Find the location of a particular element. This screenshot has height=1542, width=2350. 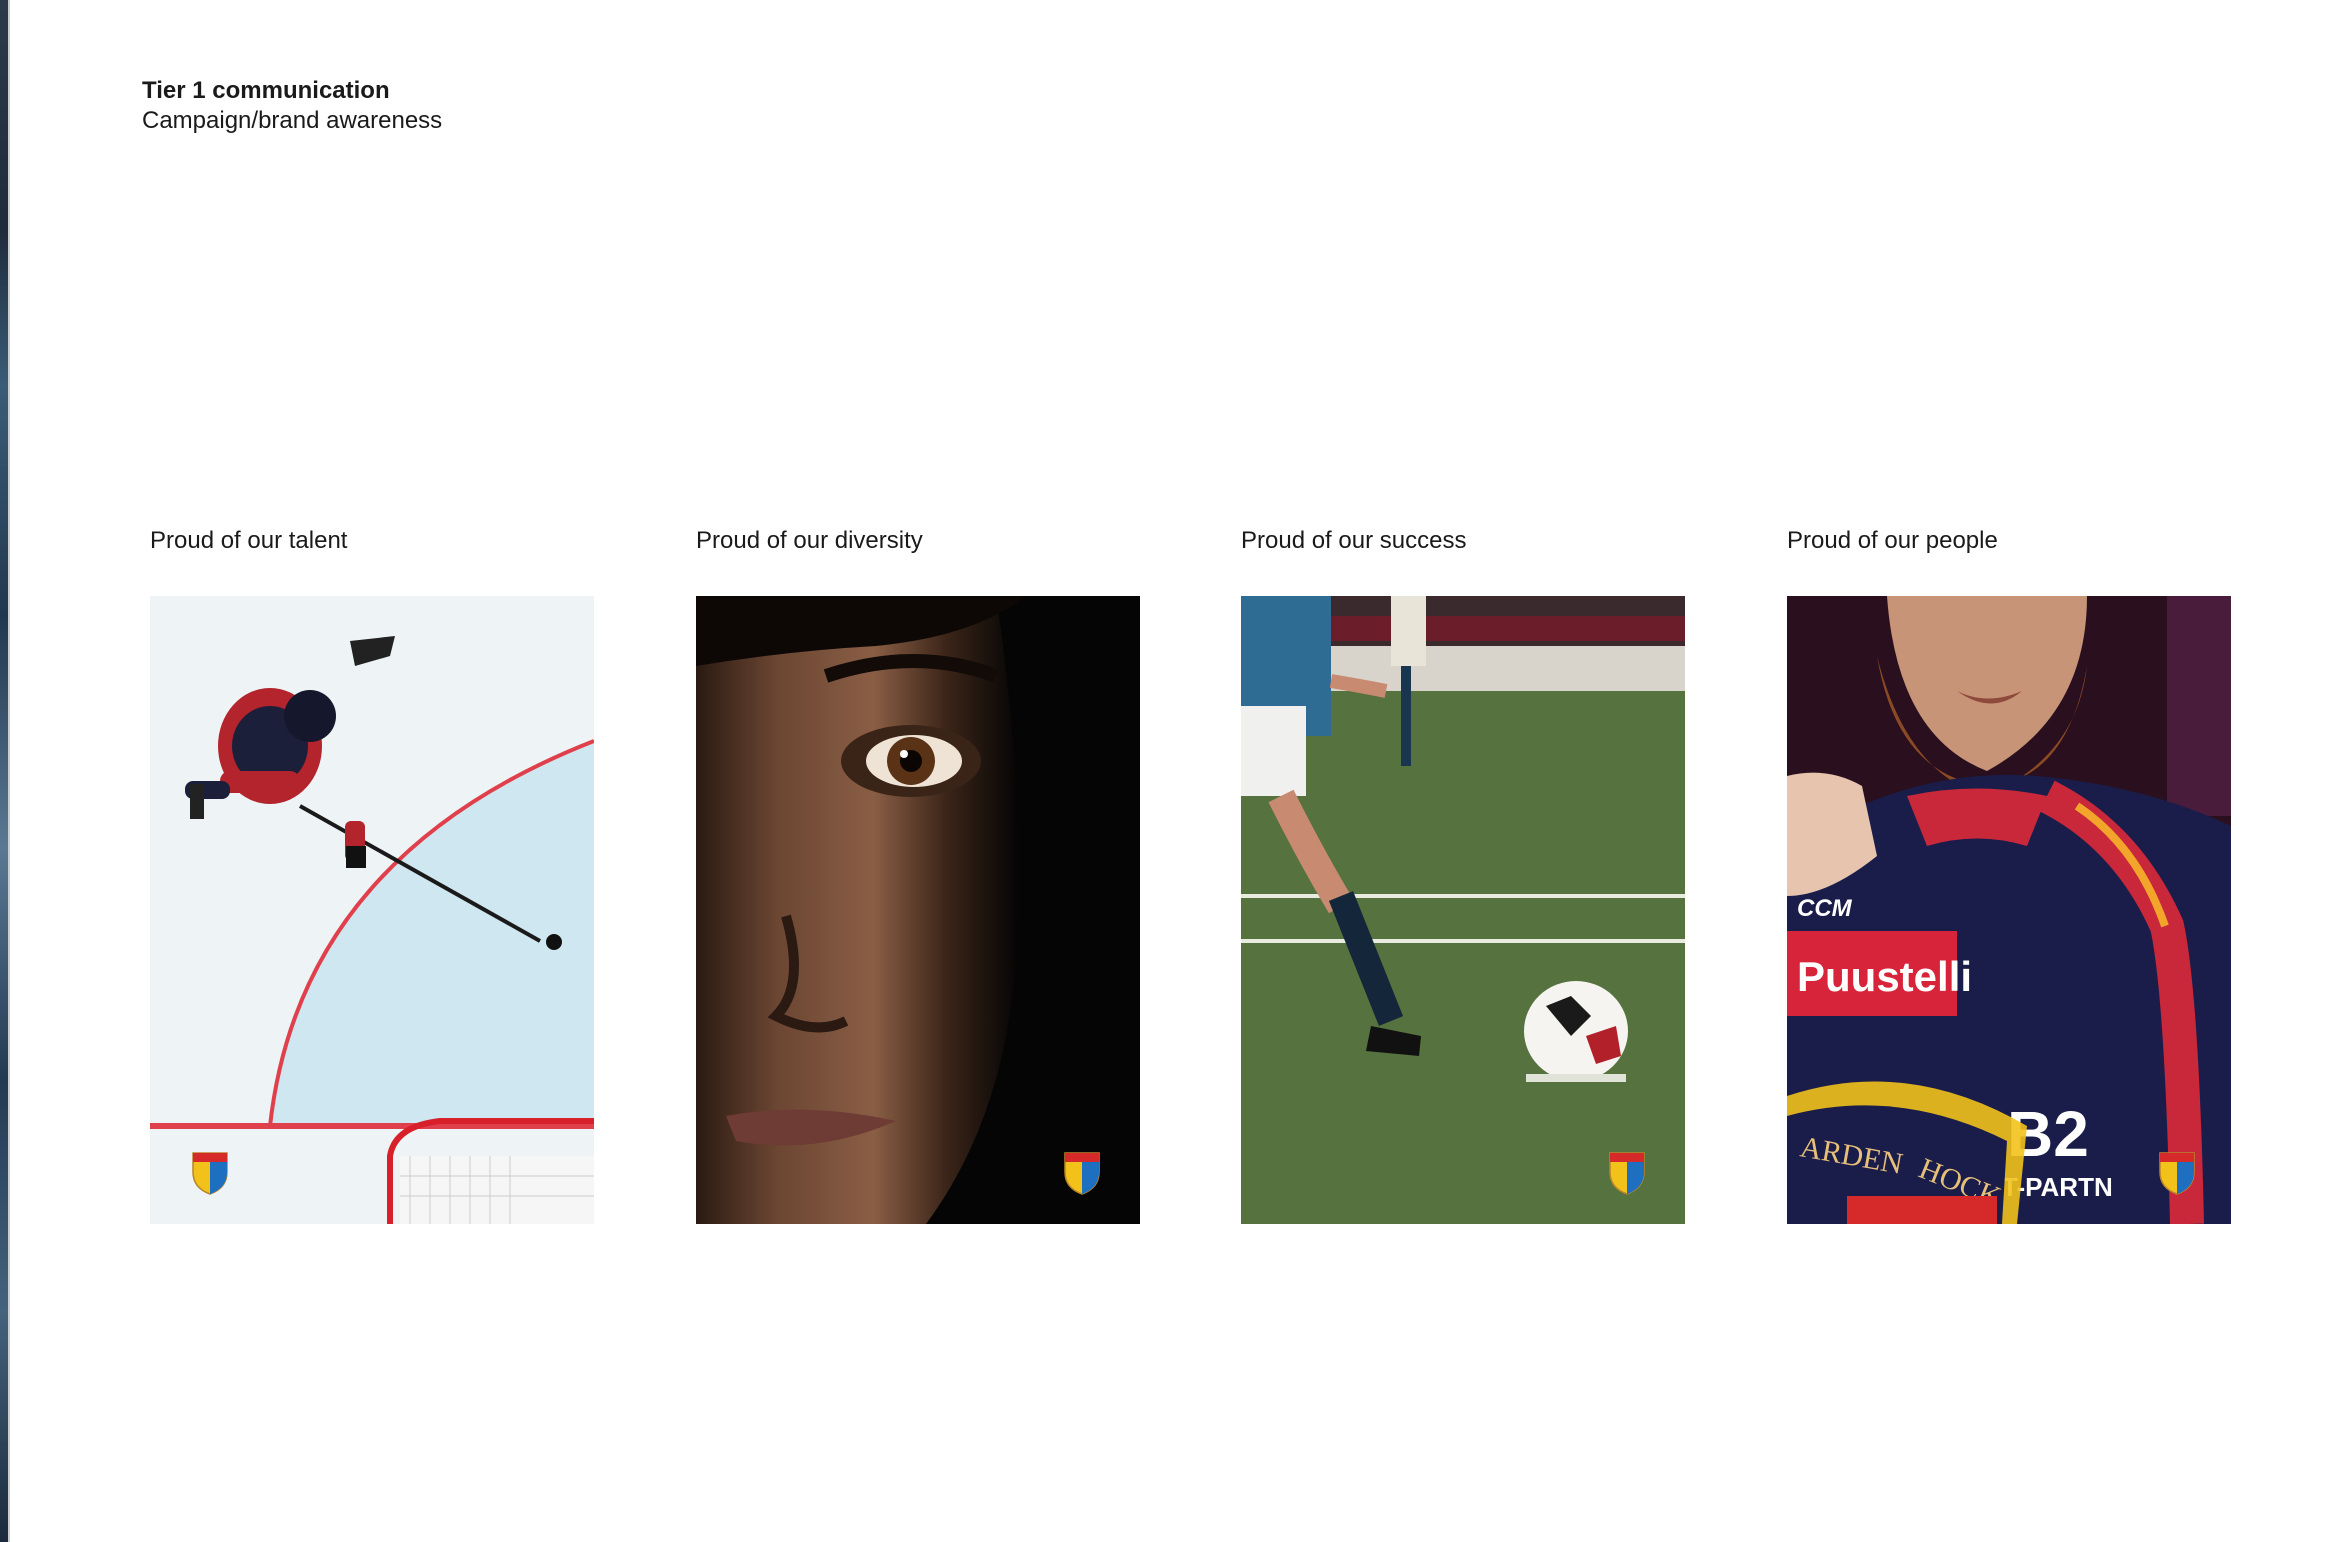

window-edge is located at coordinates (5, 771).